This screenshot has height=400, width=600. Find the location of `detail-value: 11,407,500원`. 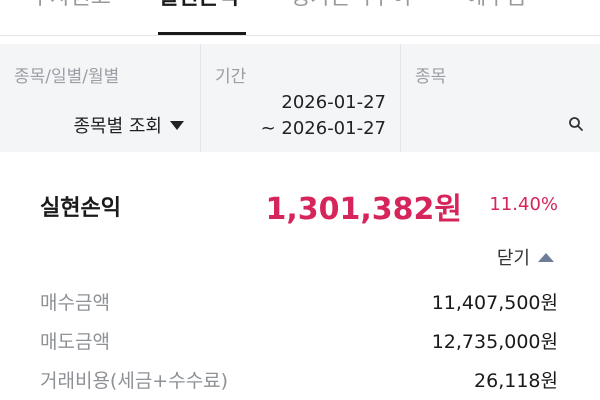

detail-value: 11,407,500원 is located at coordinates (494, 303).